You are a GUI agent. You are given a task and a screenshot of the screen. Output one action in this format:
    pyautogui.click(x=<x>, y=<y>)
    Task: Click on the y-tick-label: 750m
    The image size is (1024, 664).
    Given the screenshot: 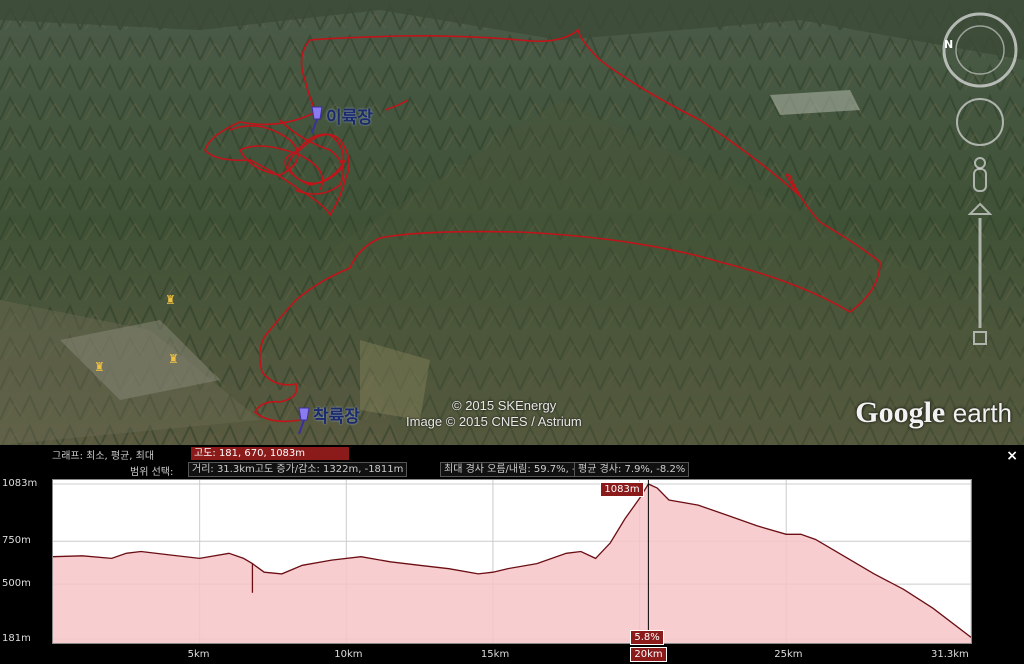 What is the action you would take?
    pyautogui.click(x=16, y=541)
    